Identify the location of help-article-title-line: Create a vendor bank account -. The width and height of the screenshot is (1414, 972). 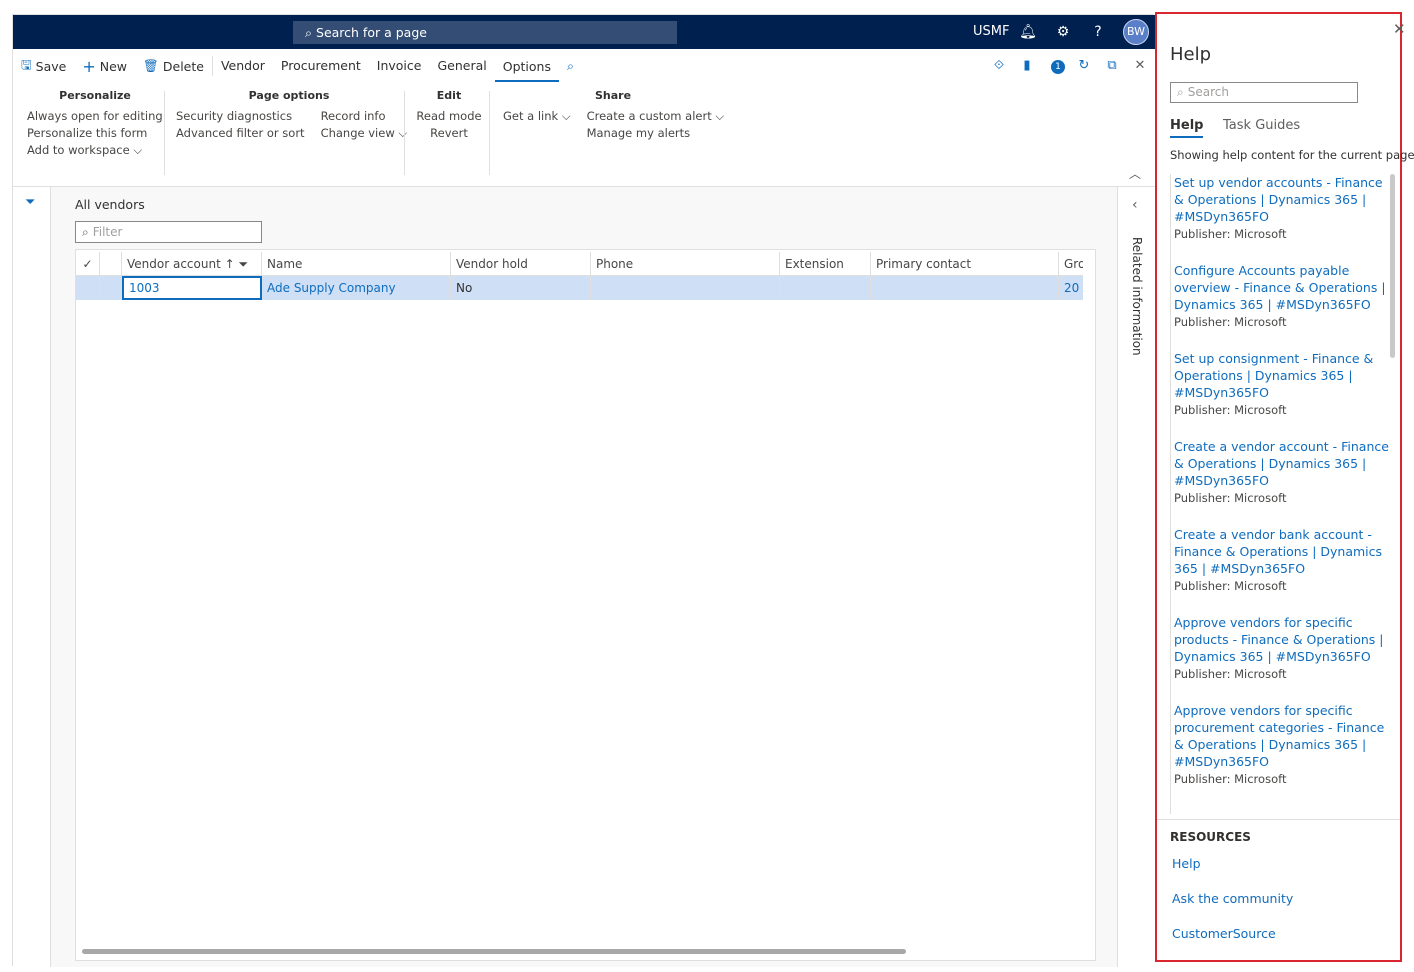
(1273, 534).